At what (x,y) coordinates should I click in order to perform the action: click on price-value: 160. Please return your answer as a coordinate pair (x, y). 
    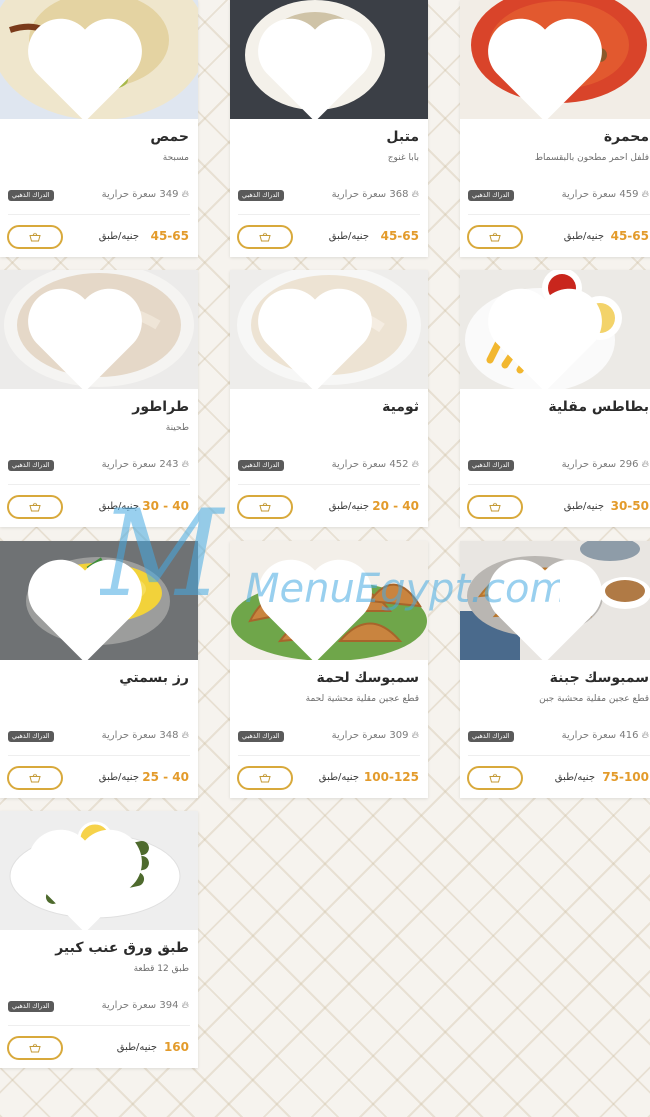
    Looking at the image, I should click on (176, 1047).